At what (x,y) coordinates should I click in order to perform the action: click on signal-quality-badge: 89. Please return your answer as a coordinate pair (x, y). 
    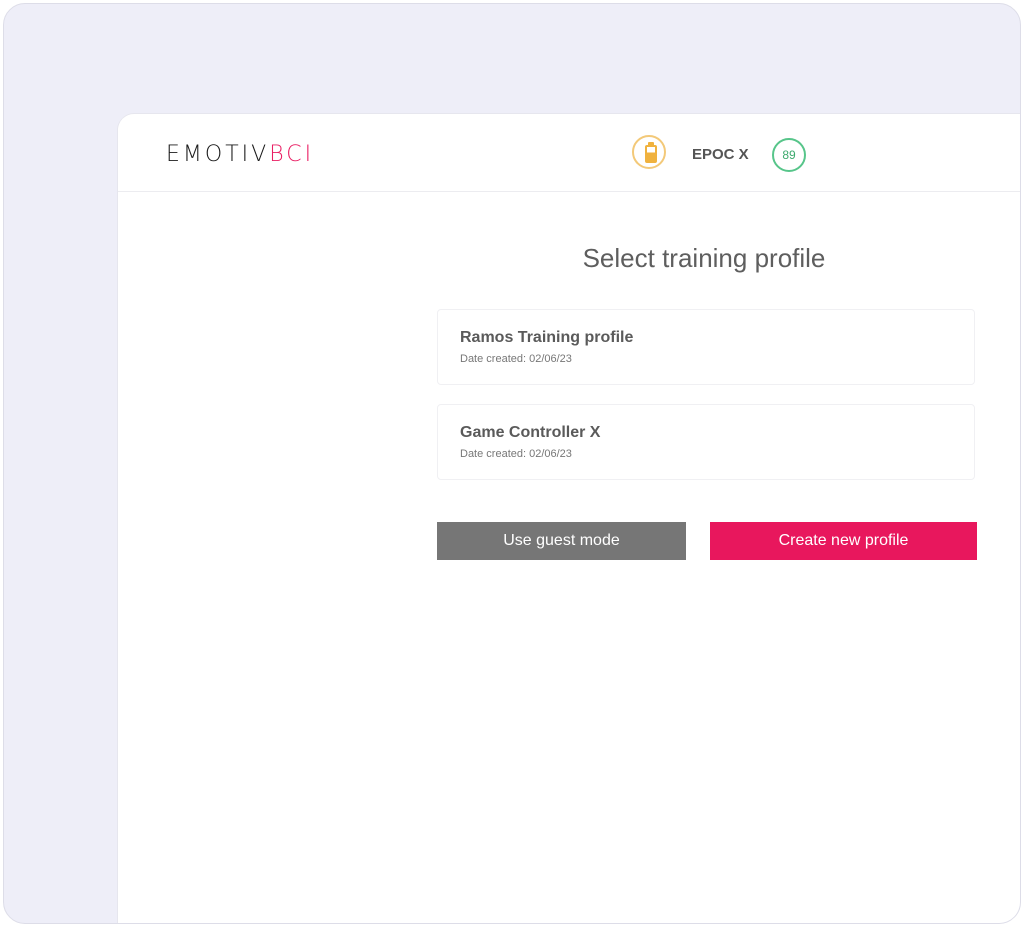
    Looking at the image, I should click on (789, 155).